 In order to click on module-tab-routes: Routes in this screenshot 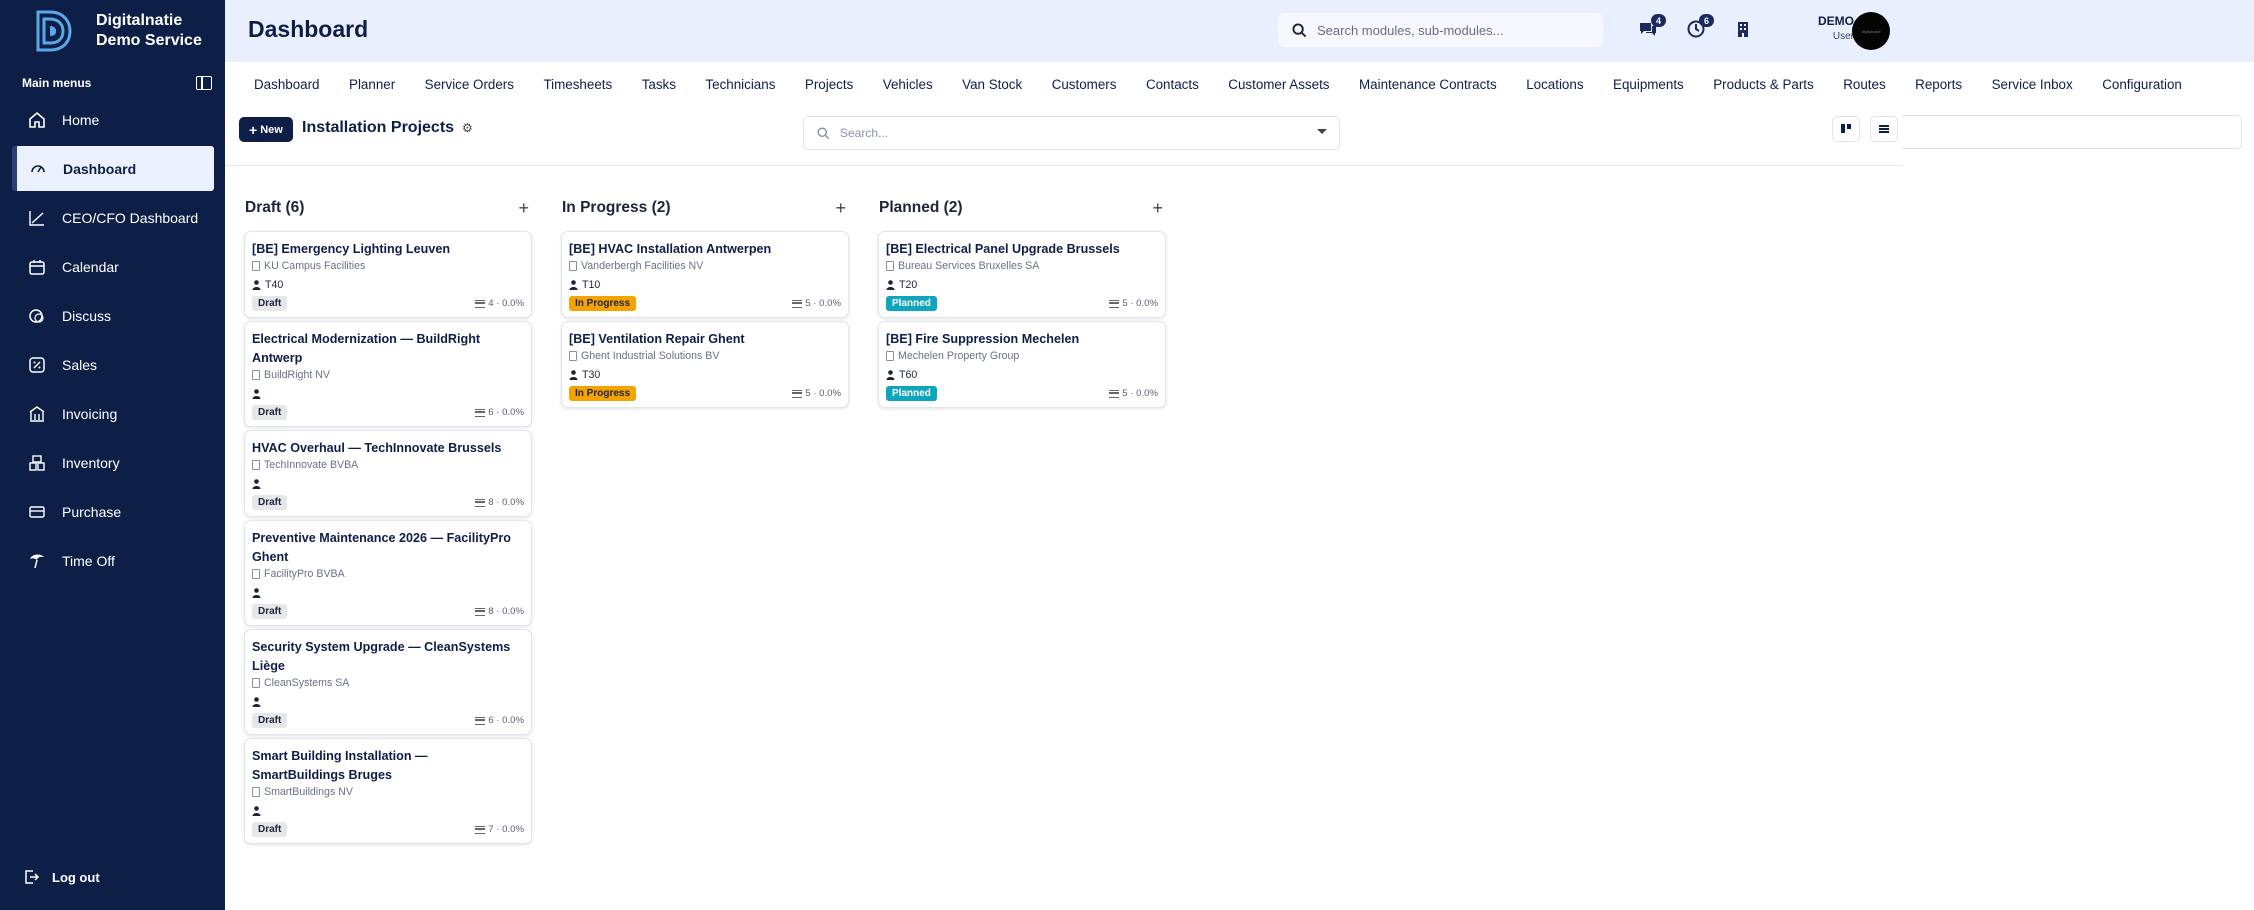, I will do `click(1864, 84)`.